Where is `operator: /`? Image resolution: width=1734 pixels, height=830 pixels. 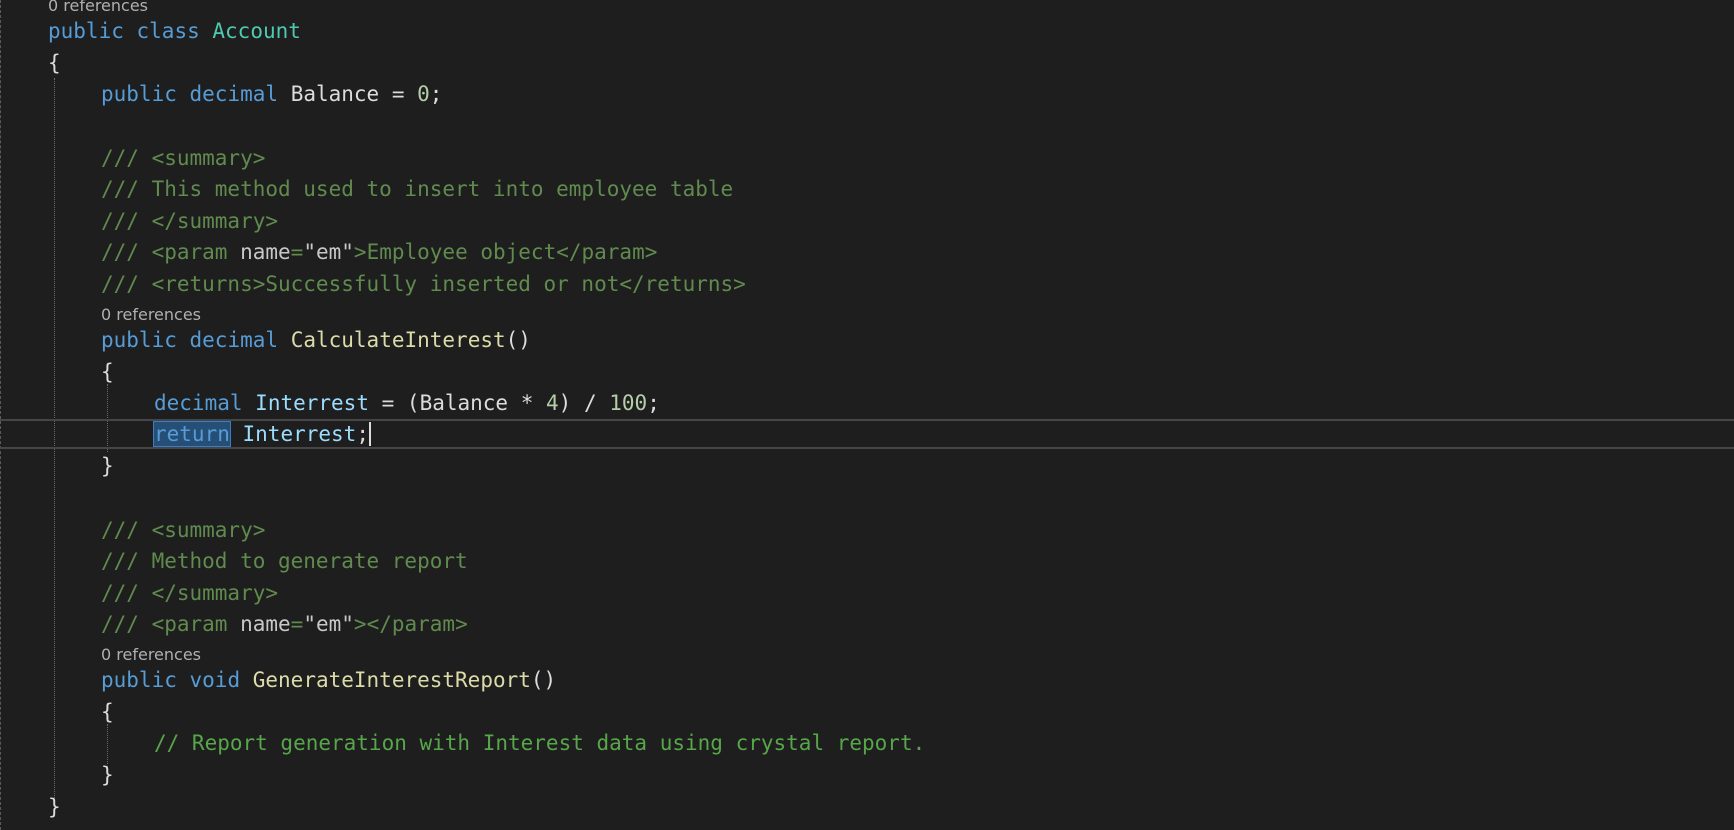 operator: / is located at coordinates (590, 403).